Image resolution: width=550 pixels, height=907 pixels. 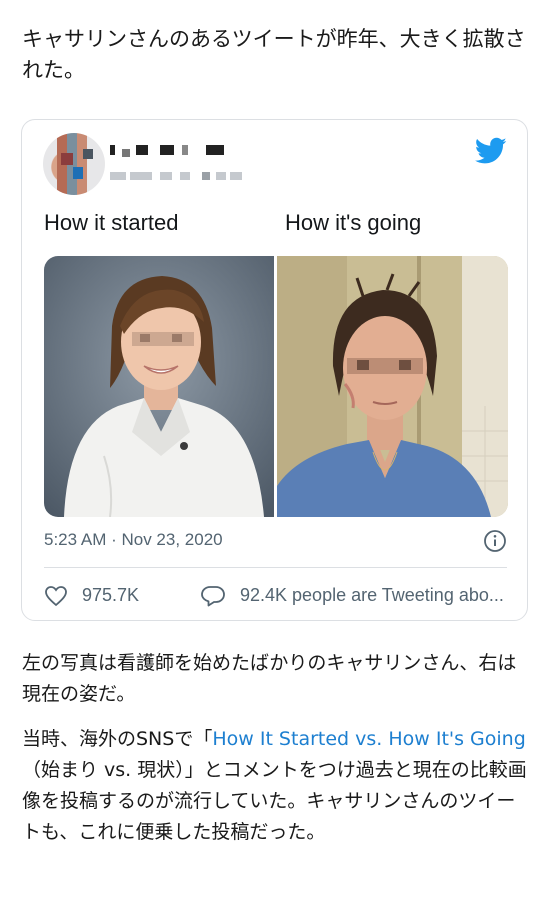 I want to click on like-count: 975.7K, so click(x=110, y=595).